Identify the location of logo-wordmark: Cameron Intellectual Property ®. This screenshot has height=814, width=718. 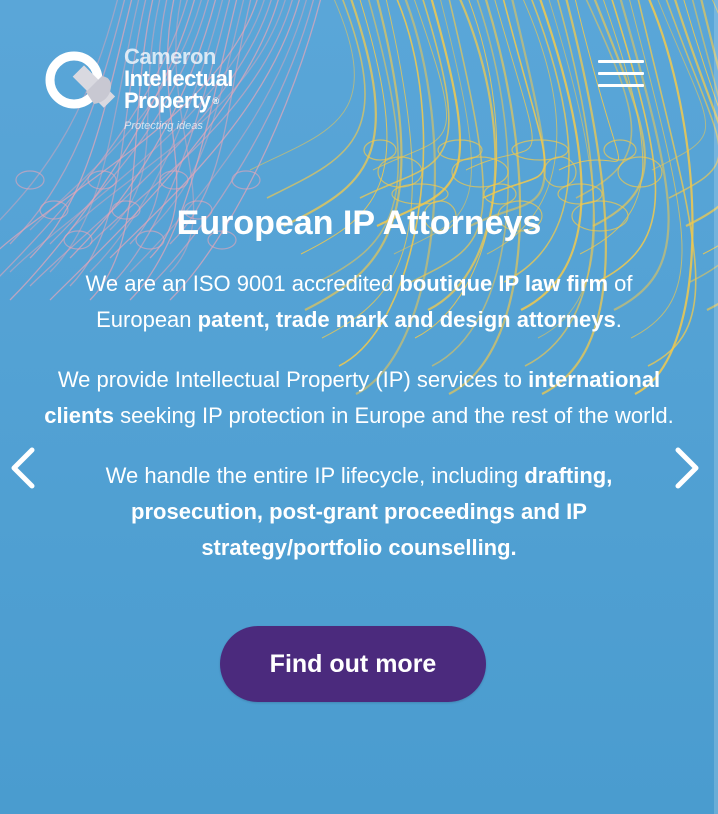
(178, 79).